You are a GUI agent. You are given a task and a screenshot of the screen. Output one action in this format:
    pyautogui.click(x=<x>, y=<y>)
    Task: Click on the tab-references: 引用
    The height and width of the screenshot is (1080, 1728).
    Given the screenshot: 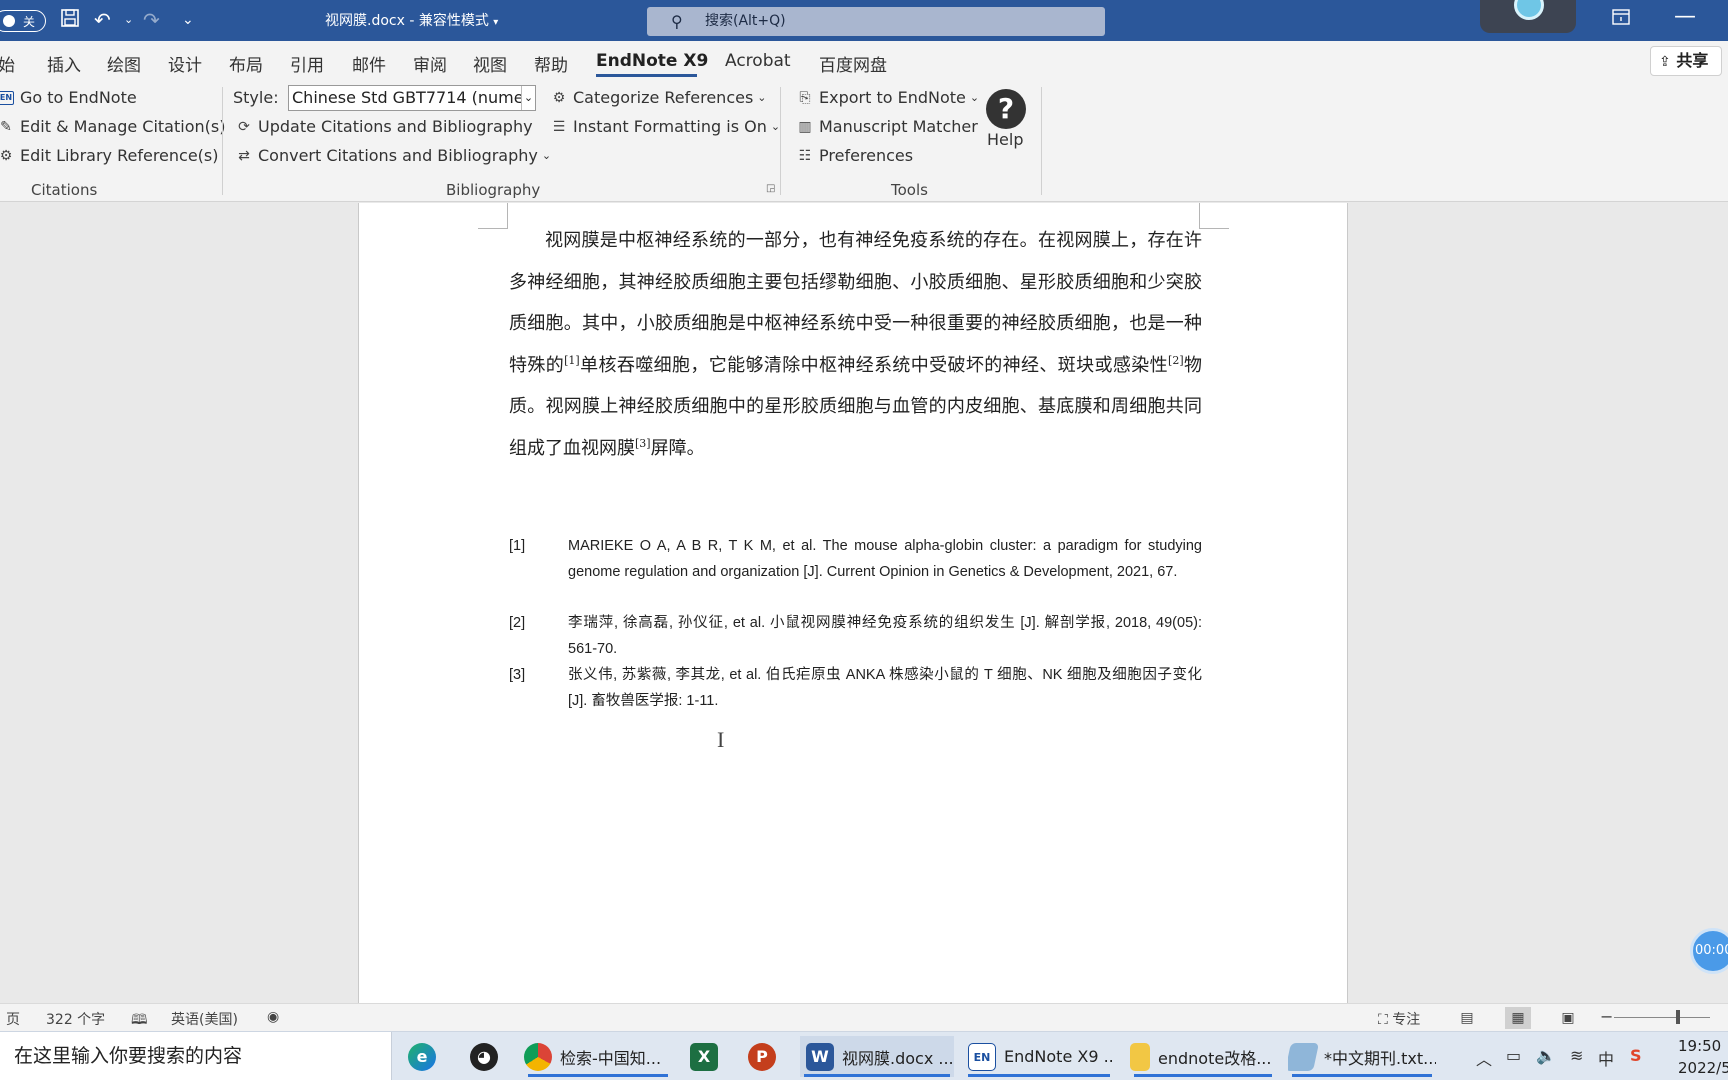 What is the action you would take?
    pyautogui.click(x=307, y=63)
    